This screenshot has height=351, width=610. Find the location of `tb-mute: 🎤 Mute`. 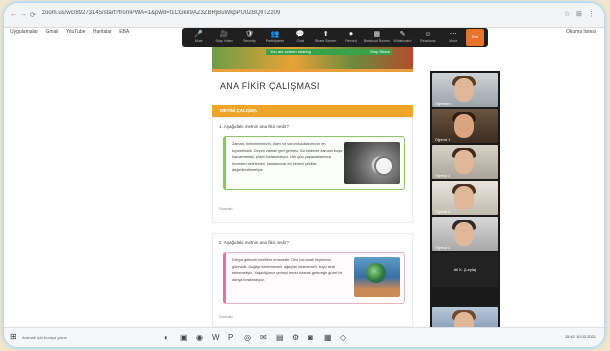

tb-mute: 🎤 Mute is located at coordinates (198, 37).